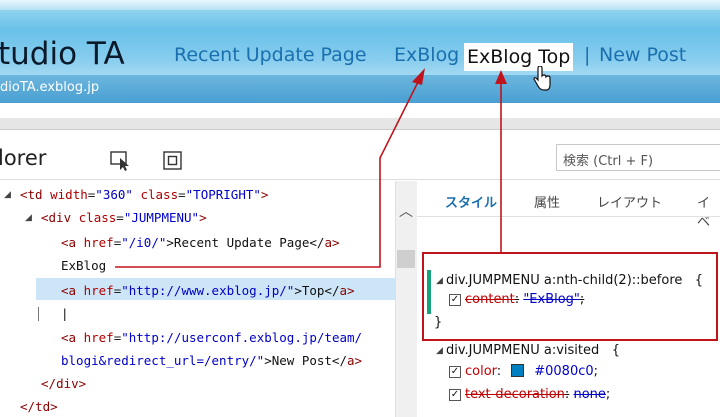 This screenshot has width=720, height=417. Describe the element at coordinates (638, 157) in the screenshot. I see `search-input: 検索 (Ctrl + F)` at that location.